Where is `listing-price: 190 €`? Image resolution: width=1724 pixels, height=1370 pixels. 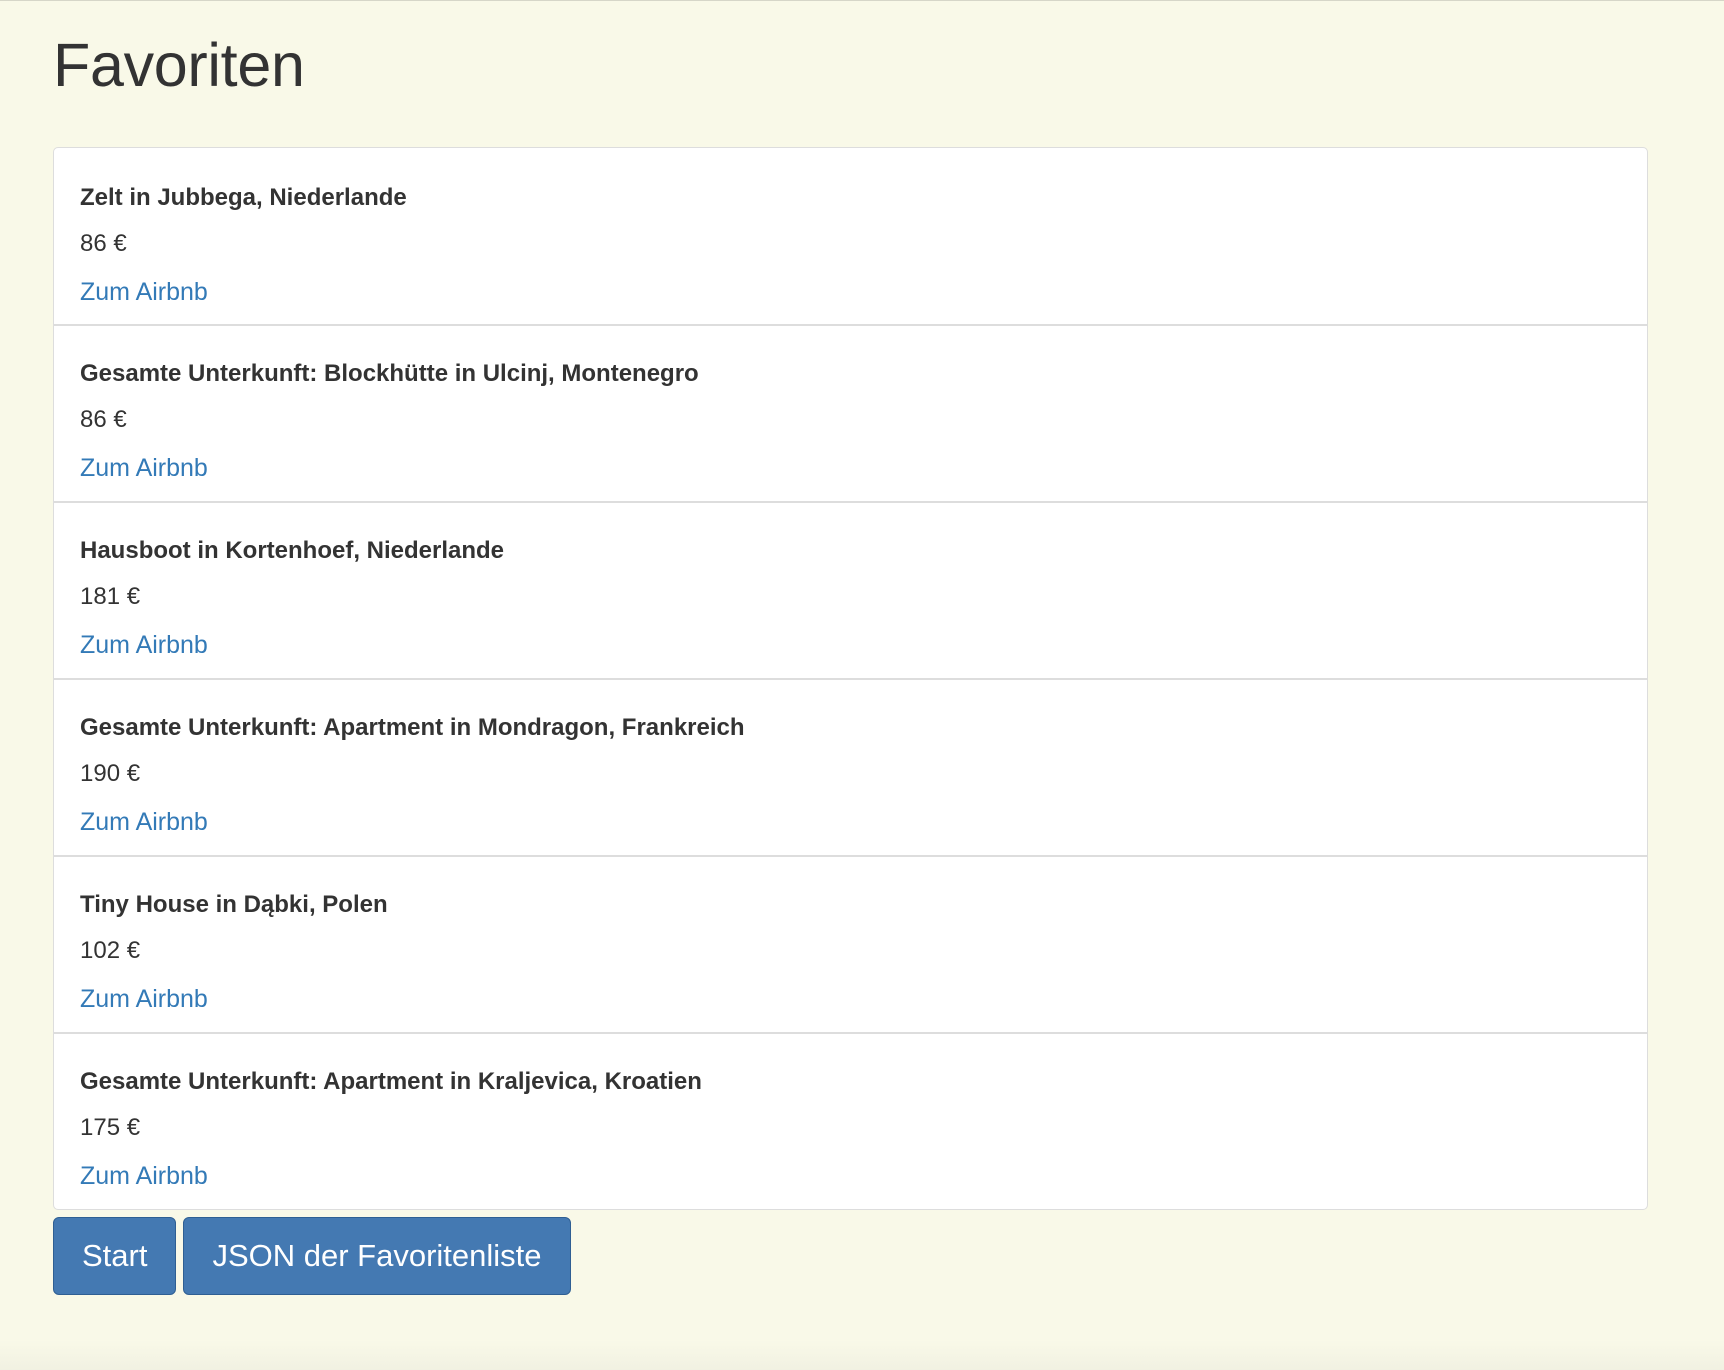
listing-price: 190 € is located at coordinates (110, 773).